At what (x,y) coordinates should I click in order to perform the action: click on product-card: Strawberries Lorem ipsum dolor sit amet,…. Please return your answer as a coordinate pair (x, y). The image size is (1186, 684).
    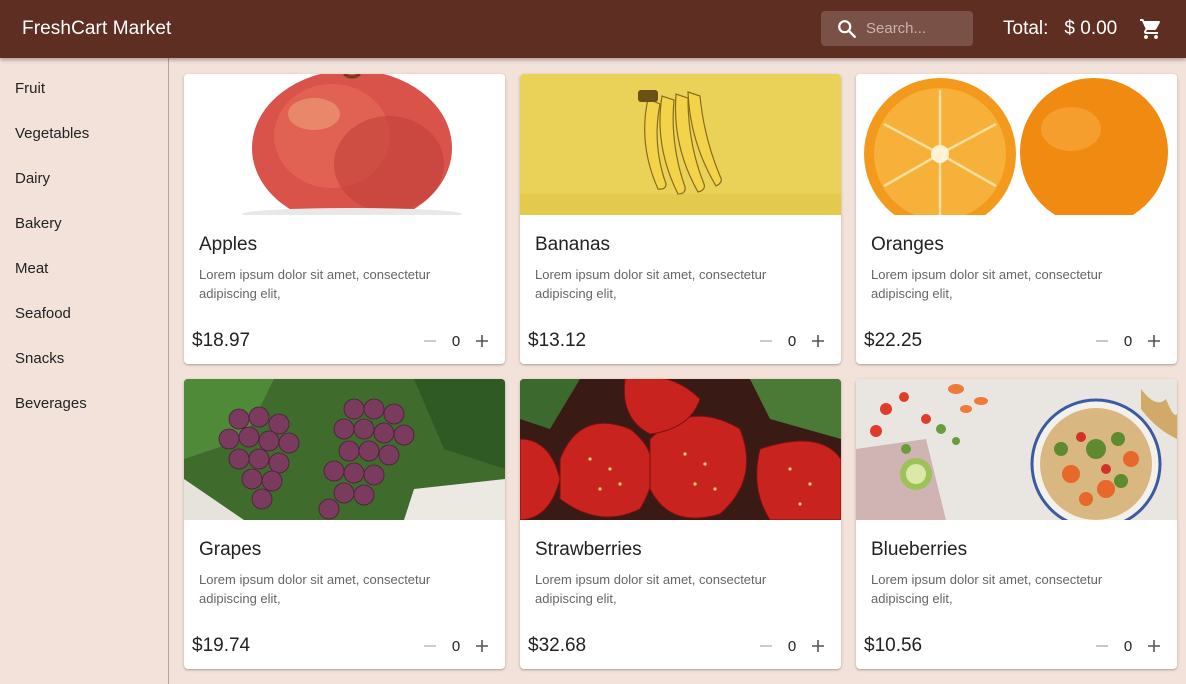
    Looking at the image, I should click on (680, 524).